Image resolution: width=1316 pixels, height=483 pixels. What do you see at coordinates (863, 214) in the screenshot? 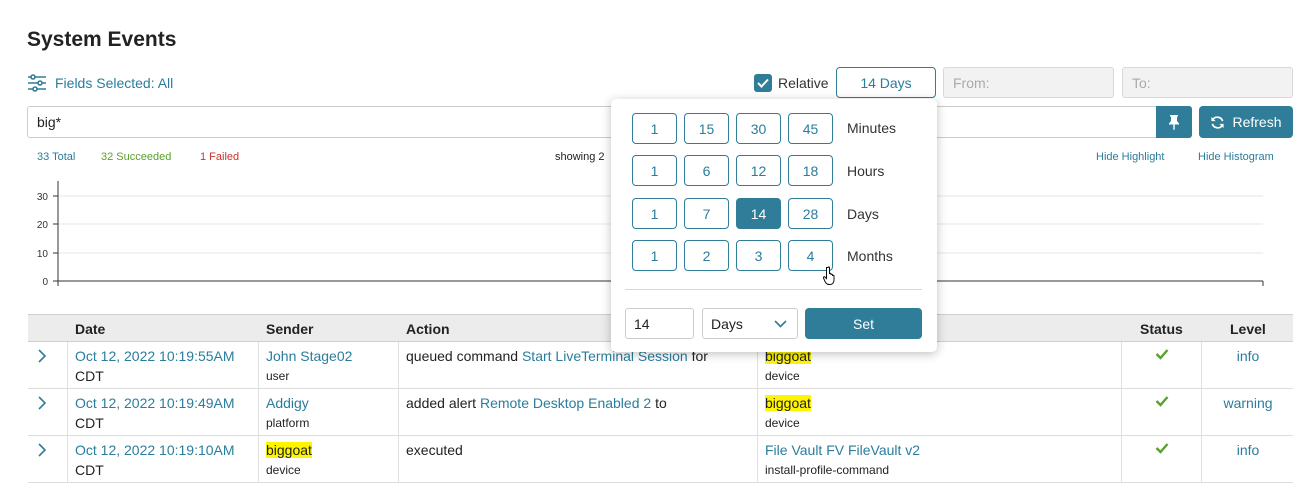
I see `range-unit-label: Days` at bounding box center [863, 214].